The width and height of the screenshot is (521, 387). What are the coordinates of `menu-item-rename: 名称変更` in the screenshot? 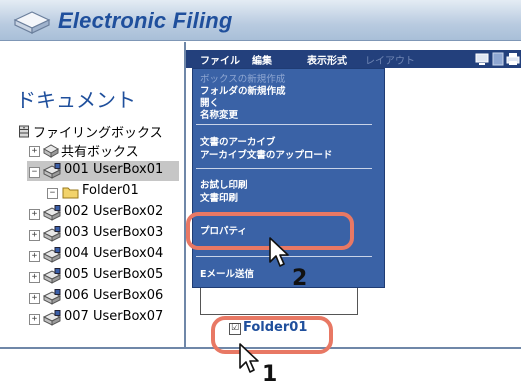 It's located at (219, 114).